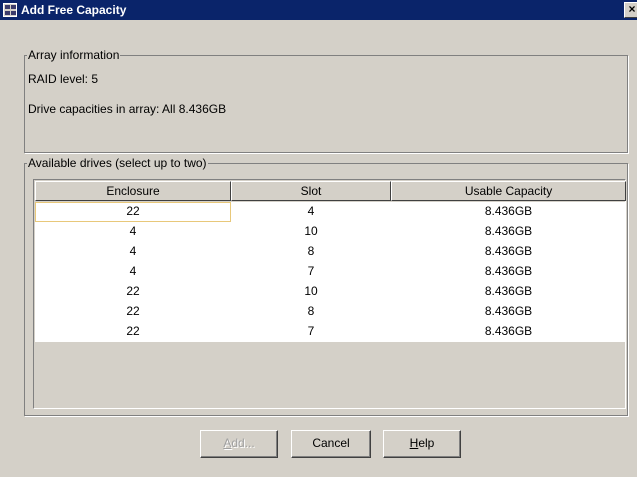 Image resolution: width=640 pixels, height=477 pixels. I want to click on close-button: ×, so click(630, 10).